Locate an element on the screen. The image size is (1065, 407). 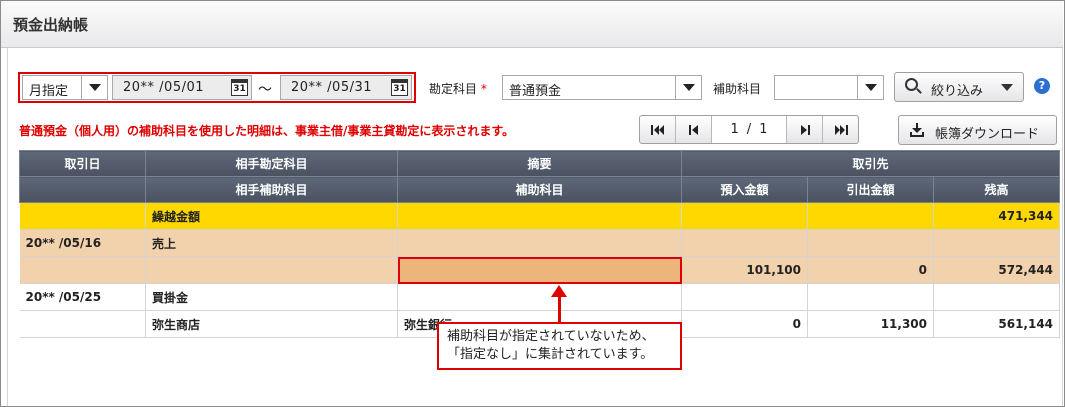
date-to-field: 20** /05/31 31 is located at coordinates (346, 87).